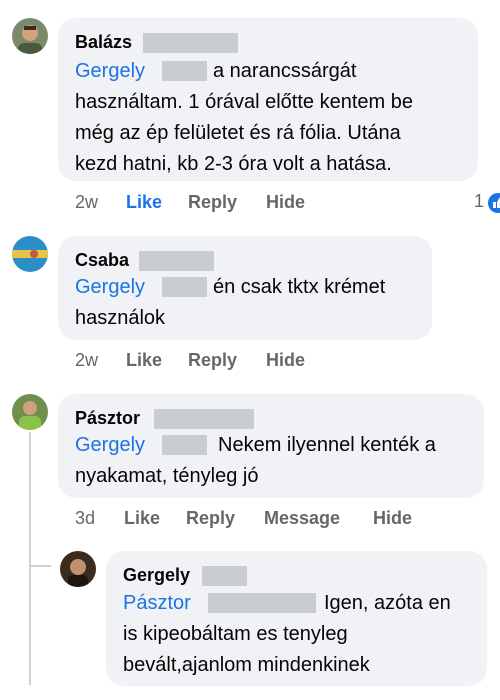 This screenshot has width=500, height=700. I want to click on comment-line: kezd hatni, kb 2-3 óra volt a hatása., so click(233, 164).